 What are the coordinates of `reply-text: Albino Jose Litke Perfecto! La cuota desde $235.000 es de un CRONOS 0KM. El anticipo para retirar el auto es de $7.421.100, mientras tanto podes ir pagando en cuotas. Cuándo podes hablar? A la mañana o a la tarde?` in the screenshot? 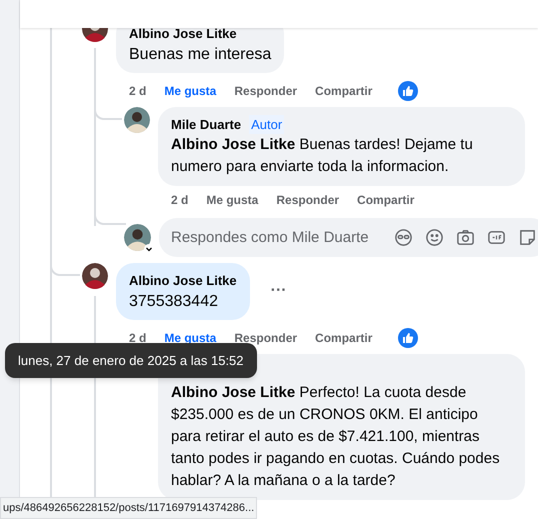 It's located at (336, 436).